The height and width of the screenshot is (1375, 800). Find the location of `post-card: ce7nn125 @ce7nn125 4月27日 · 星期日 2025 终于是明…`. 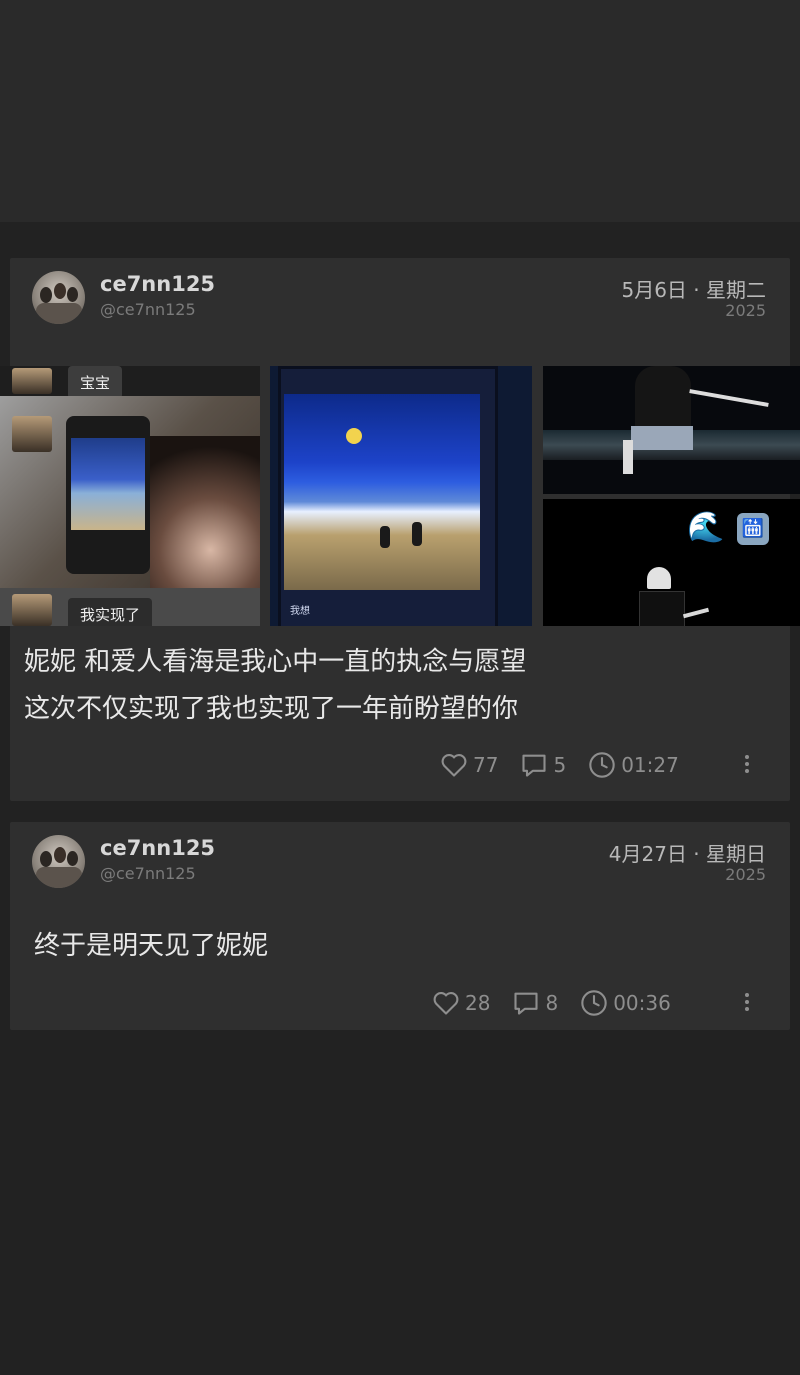

post-card: ce7nn125 @ce7nn125 4月27日 · 星期日 2025 终于是明… is located at coordinates (400, 926).